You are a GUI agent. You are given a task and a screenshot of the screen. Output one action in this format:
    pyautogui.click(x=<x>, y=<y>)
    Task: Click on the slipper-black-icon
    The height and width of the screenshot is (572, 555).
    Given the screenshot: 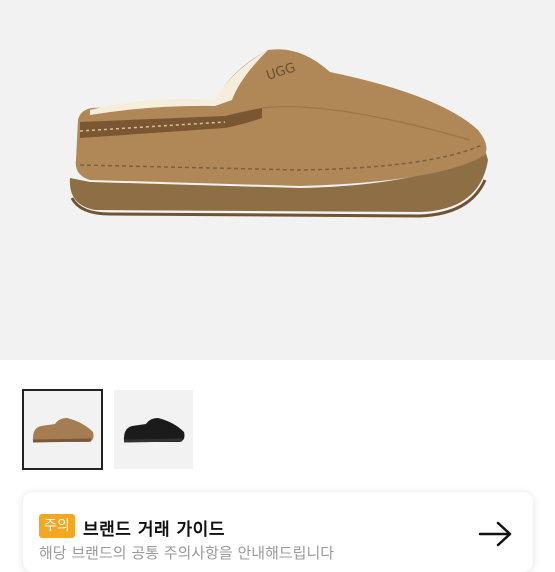 What is the action you would take?
    pyautogui.click(x=154, y=430)
    